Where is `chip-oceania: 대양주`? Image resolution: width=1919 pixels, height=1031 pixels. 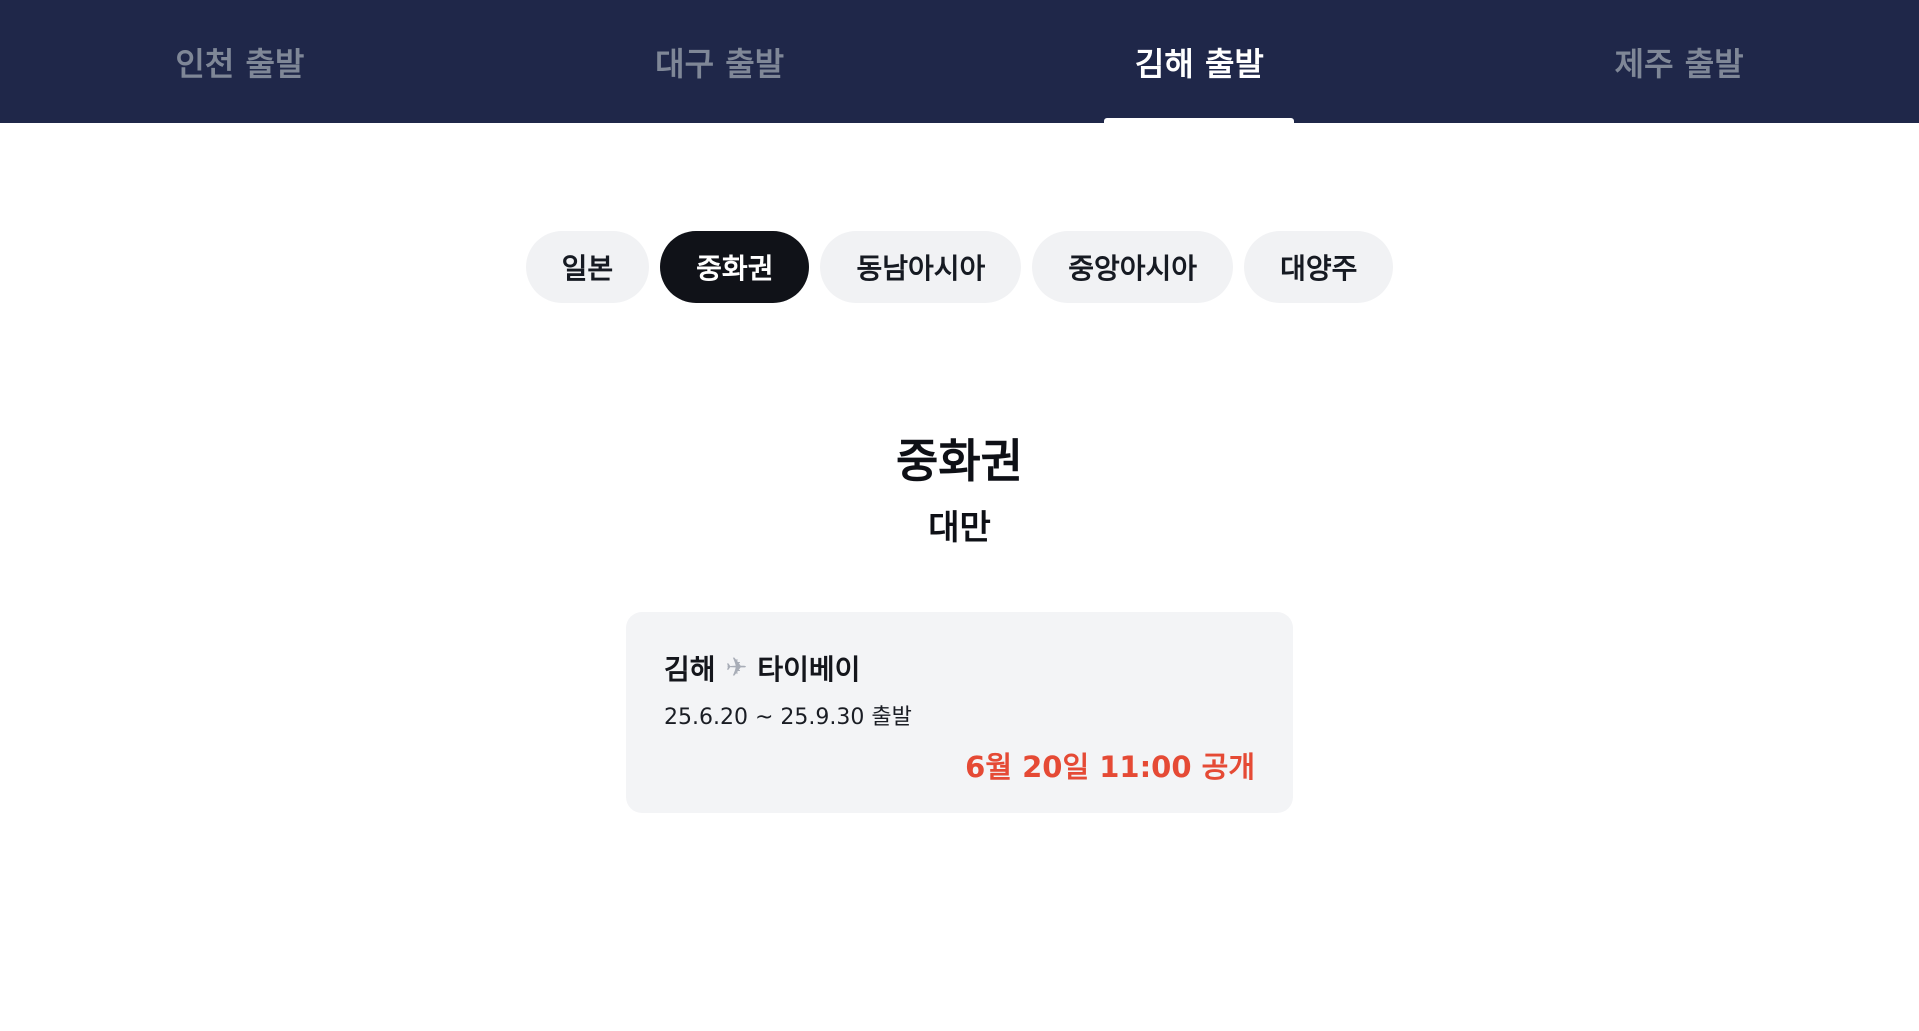
chip-oceania: 대양주 is located at coordinates (1319, 267).